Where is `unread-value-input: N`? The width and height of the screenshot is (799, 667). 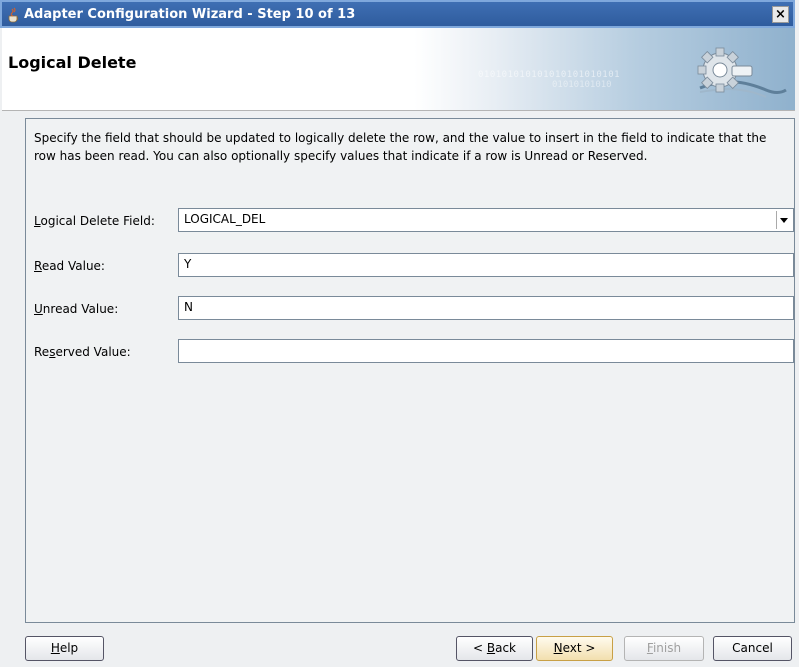 unread-value-input: N is located at coordinates (486, 308).